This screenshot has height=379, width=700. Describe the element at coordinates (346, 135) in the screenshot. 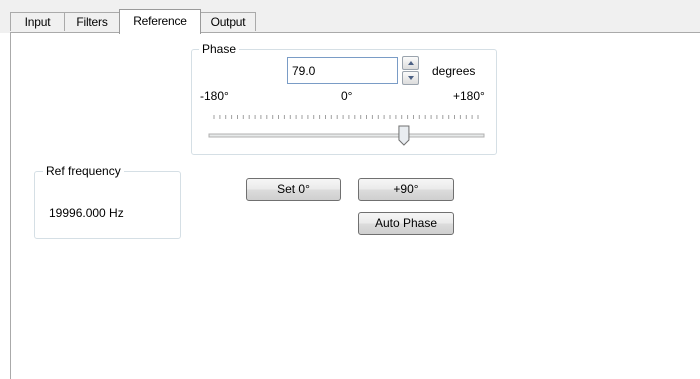

I see `slider-track` at that location.